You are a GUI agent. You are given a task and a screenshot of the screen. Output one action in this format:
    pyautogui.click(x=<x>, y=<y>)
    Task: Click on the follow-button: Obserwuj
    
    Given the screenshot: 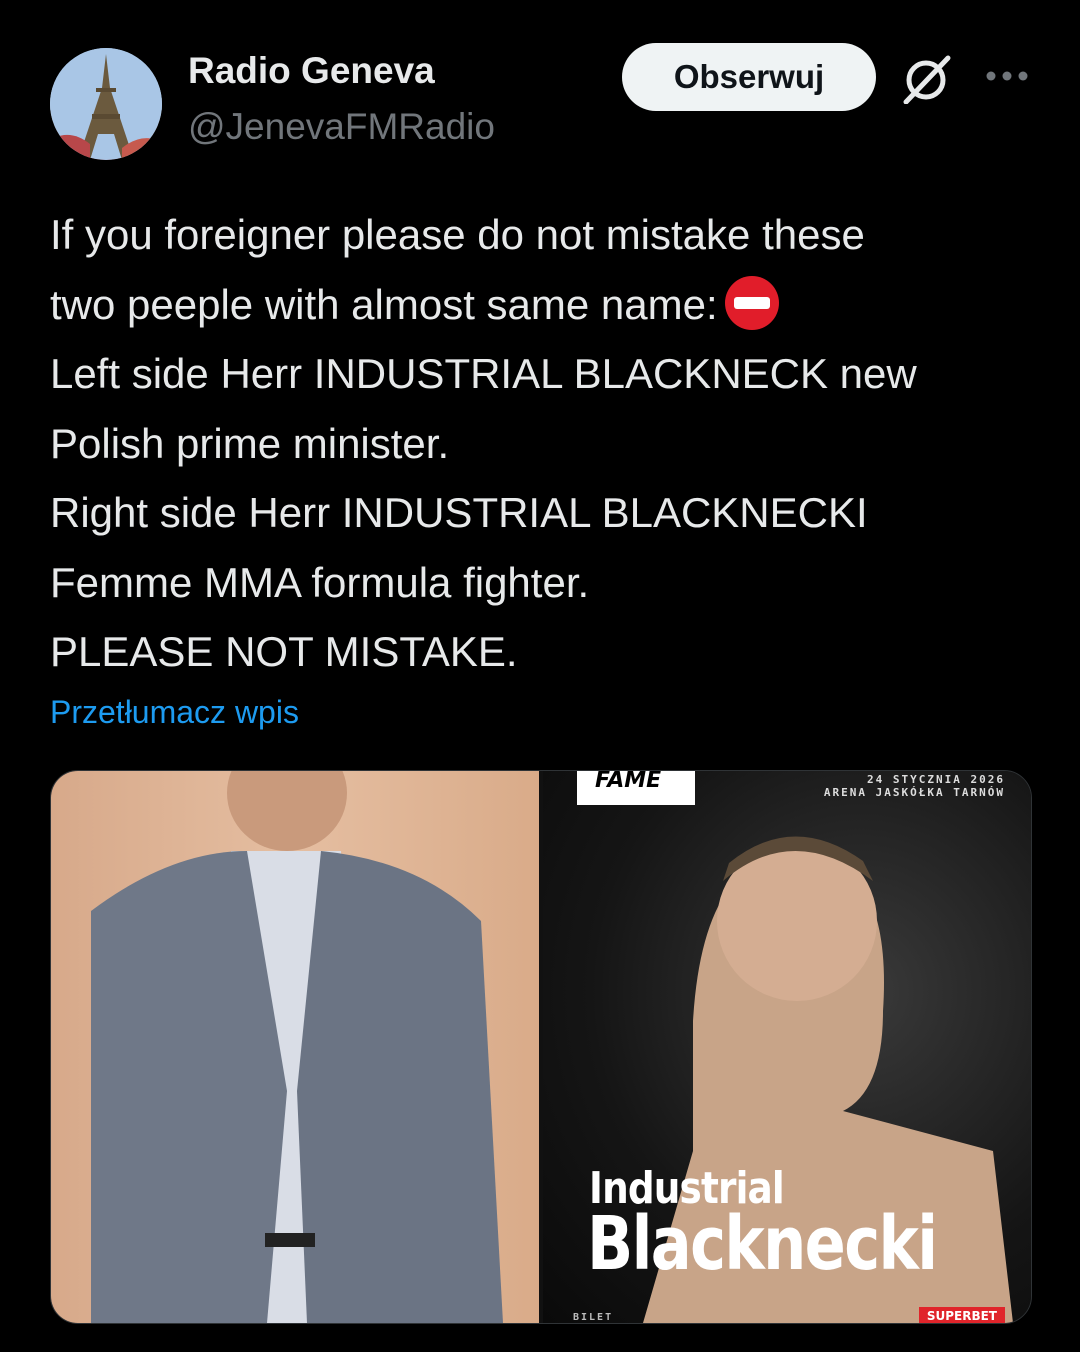 What is the action you would take?
    pyautogui.click(x=749, y=77)
    